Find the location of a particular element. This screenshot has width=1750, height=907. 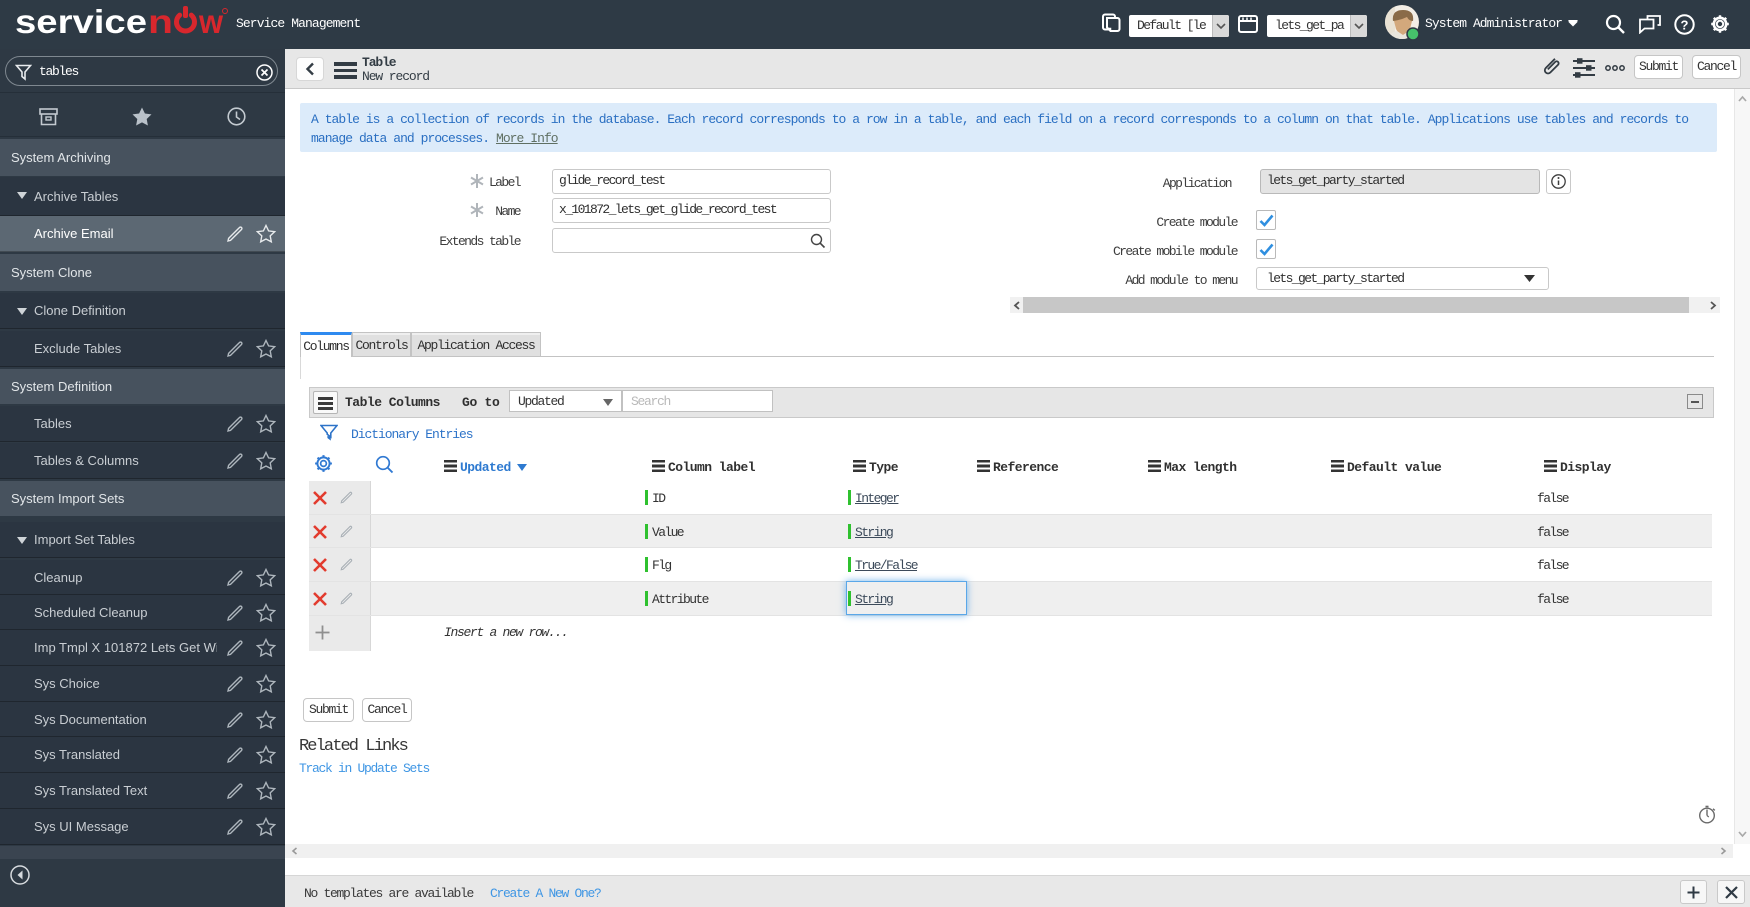

svg-text: service is located at coordinates (81, 23).